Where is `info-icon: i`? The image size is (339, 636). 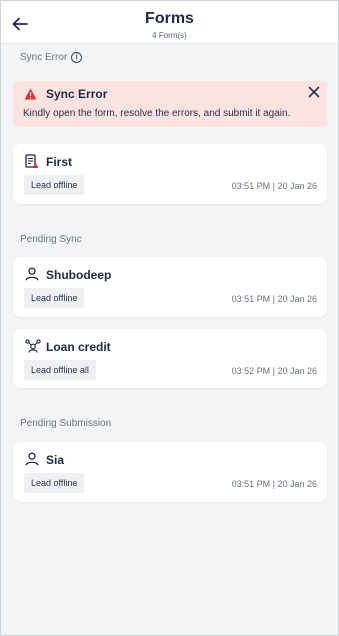 info-icon: i is located at coordinates (77, 57).